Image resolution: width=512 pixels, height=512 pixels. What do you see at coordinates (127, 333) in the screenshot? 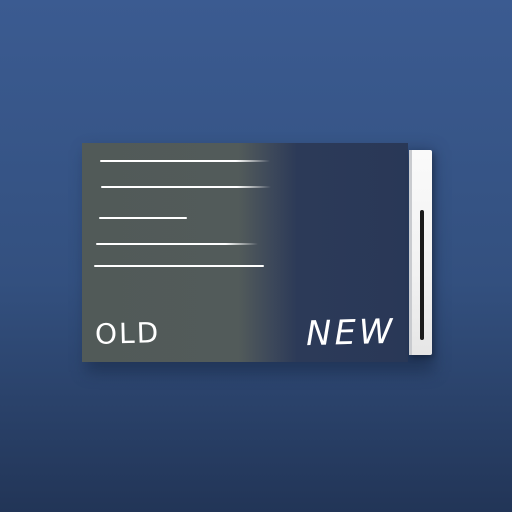
I see `old-label: OLD` at bounding box center [127, 333].